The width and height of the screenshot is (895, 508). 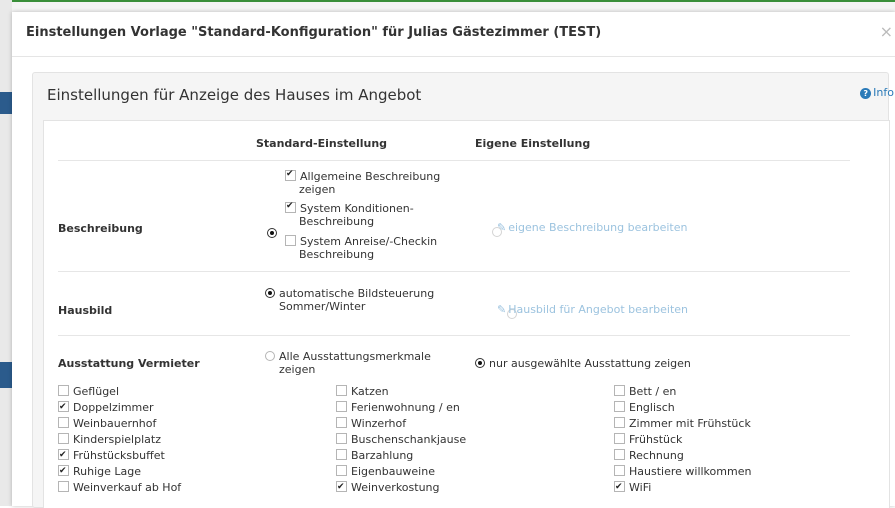 I want to click on amenity-item: Weinbauernhof, so click(x=119, y=424).